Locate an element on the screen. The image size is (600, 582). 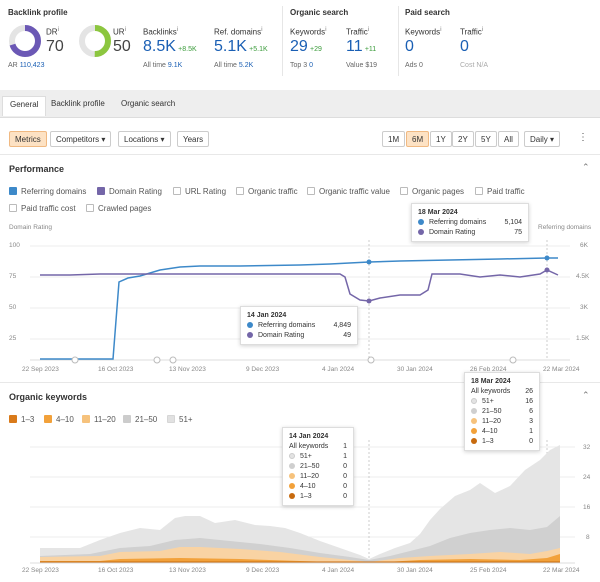
range-1m-button: 1M is located at coordinates (394, 139).